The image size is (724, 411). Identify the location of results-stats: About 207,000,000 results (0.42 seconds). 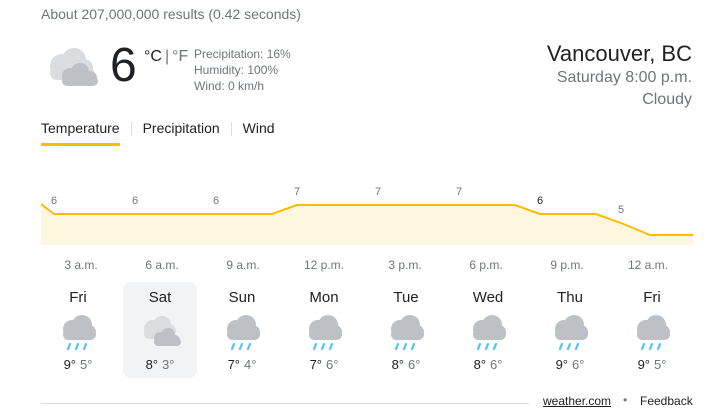
(171, 14).